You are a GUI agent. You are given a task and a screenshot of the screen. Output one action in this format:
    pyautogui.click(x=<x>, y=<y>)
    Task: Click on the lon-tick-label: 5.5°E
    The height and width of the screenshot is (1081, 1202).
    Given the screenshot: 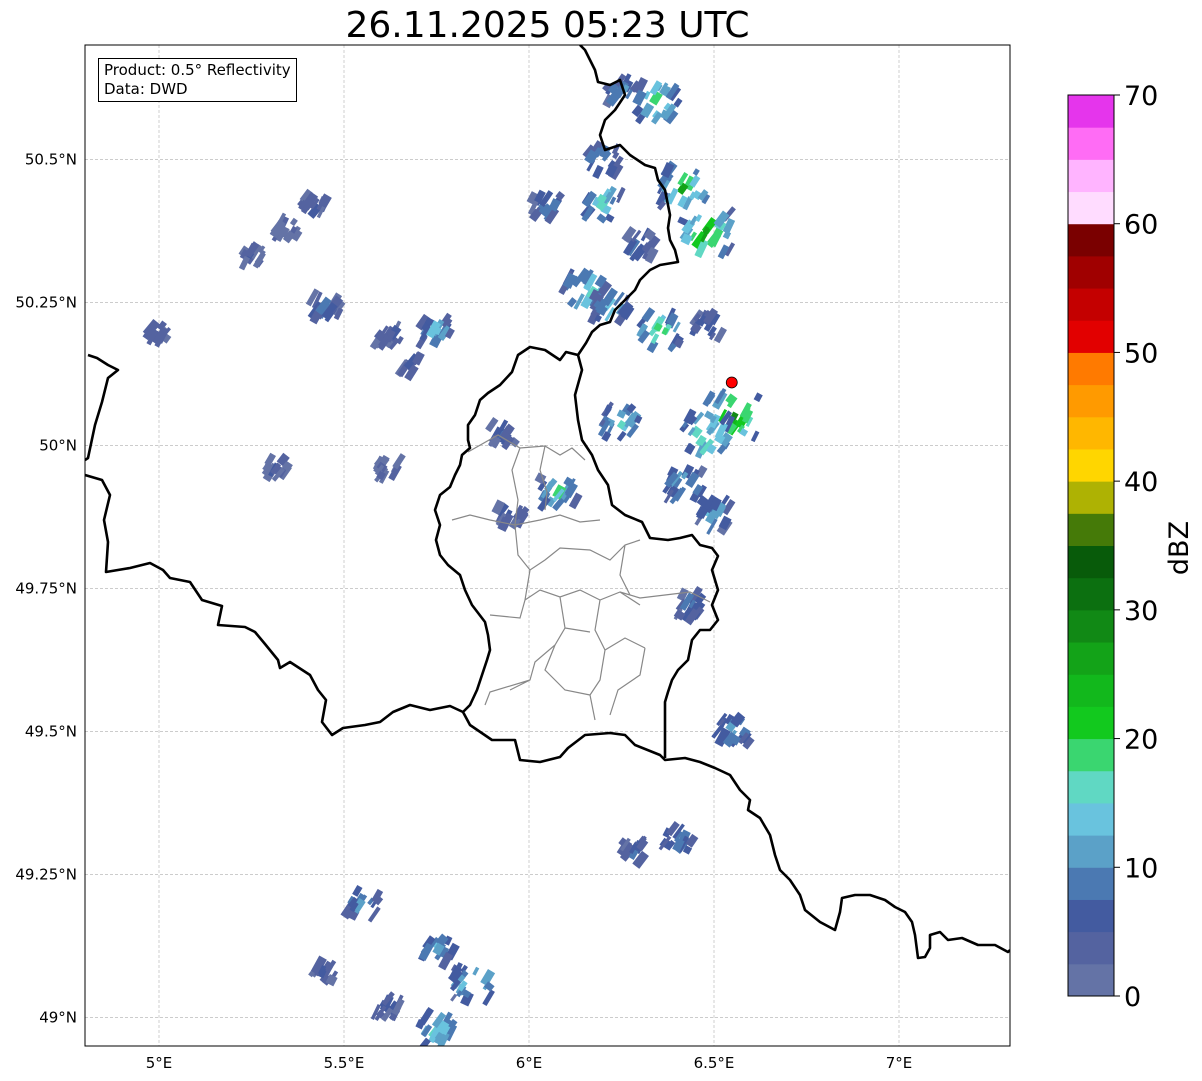 What is the action you would take?
    pyautogui.click(x=344, y=1063)
    